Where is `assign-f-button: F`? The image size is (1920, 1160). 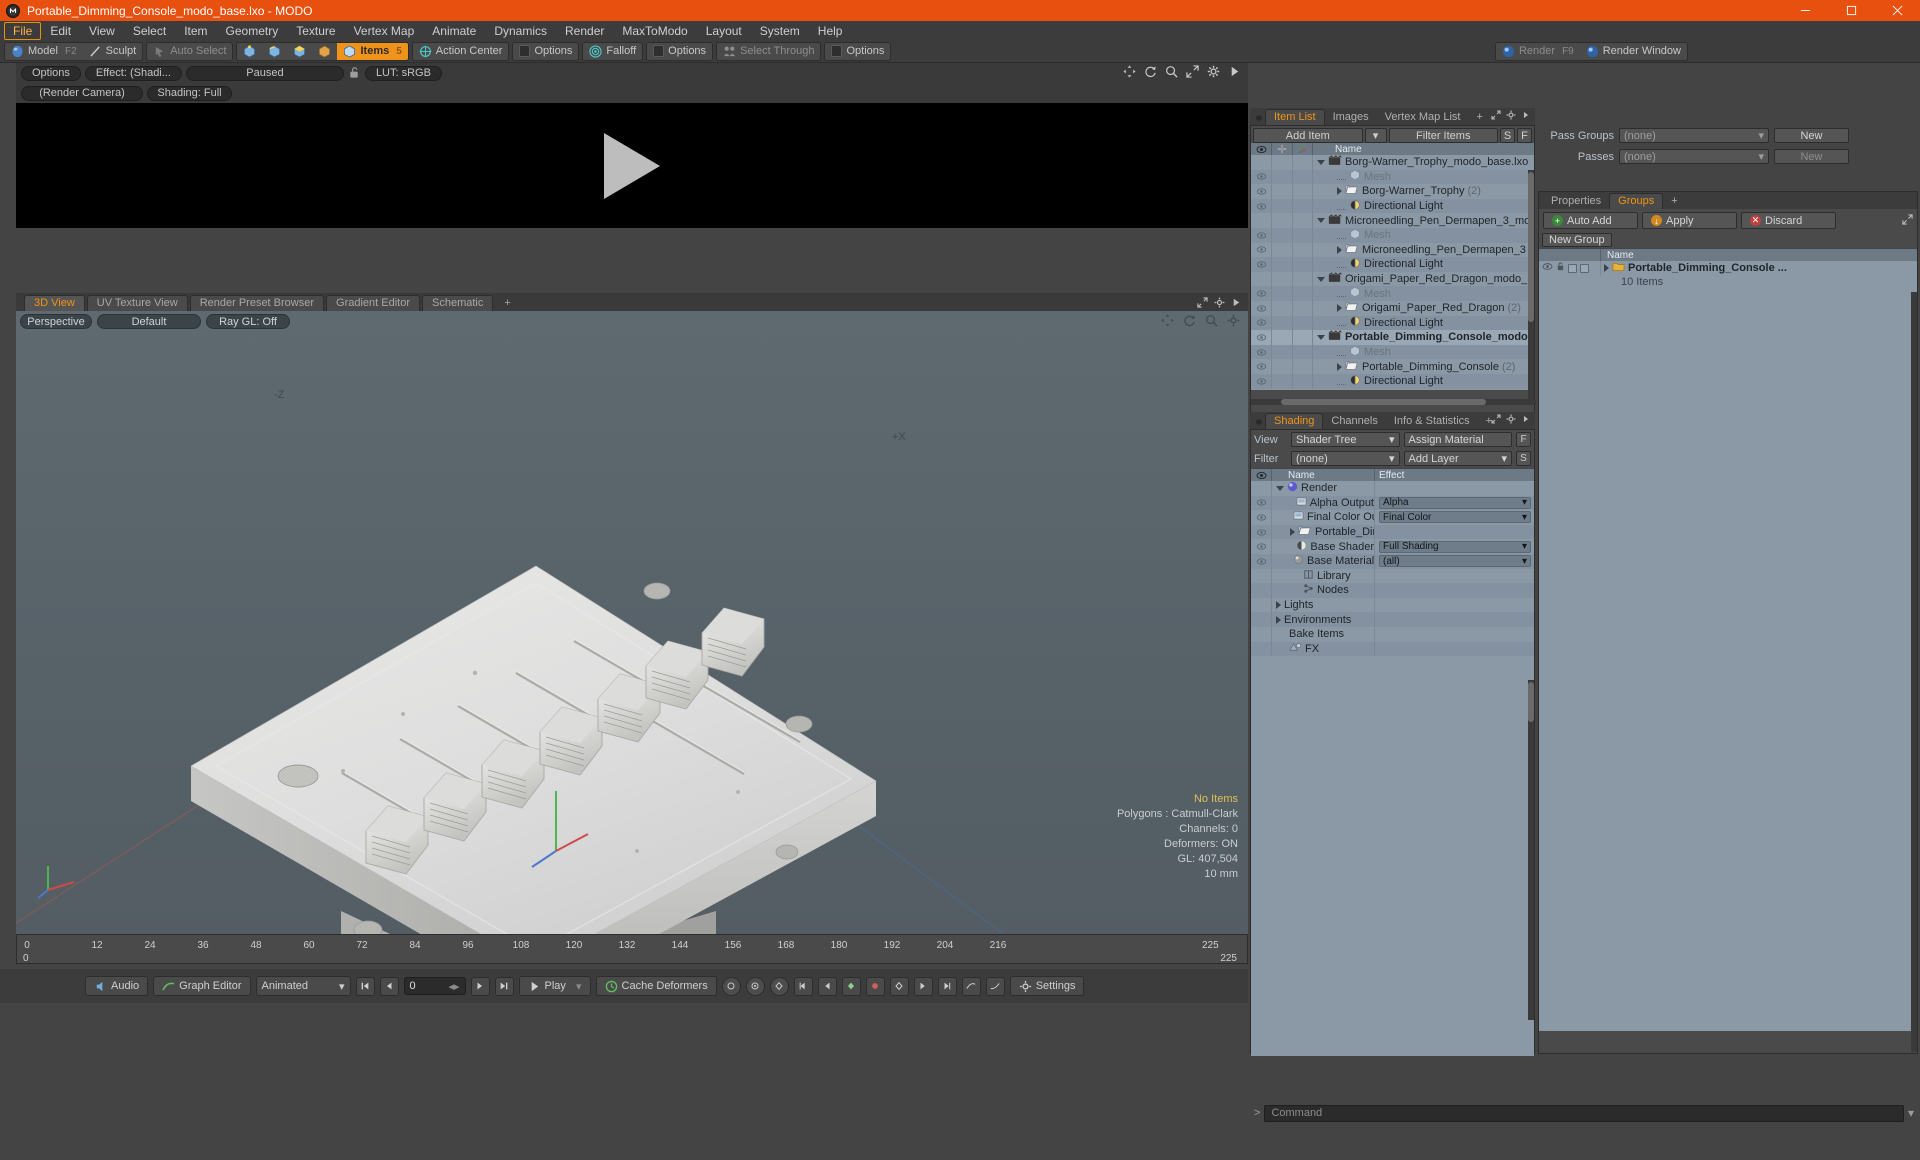
assign-f-button: F is located at coordinates (1523, 439).